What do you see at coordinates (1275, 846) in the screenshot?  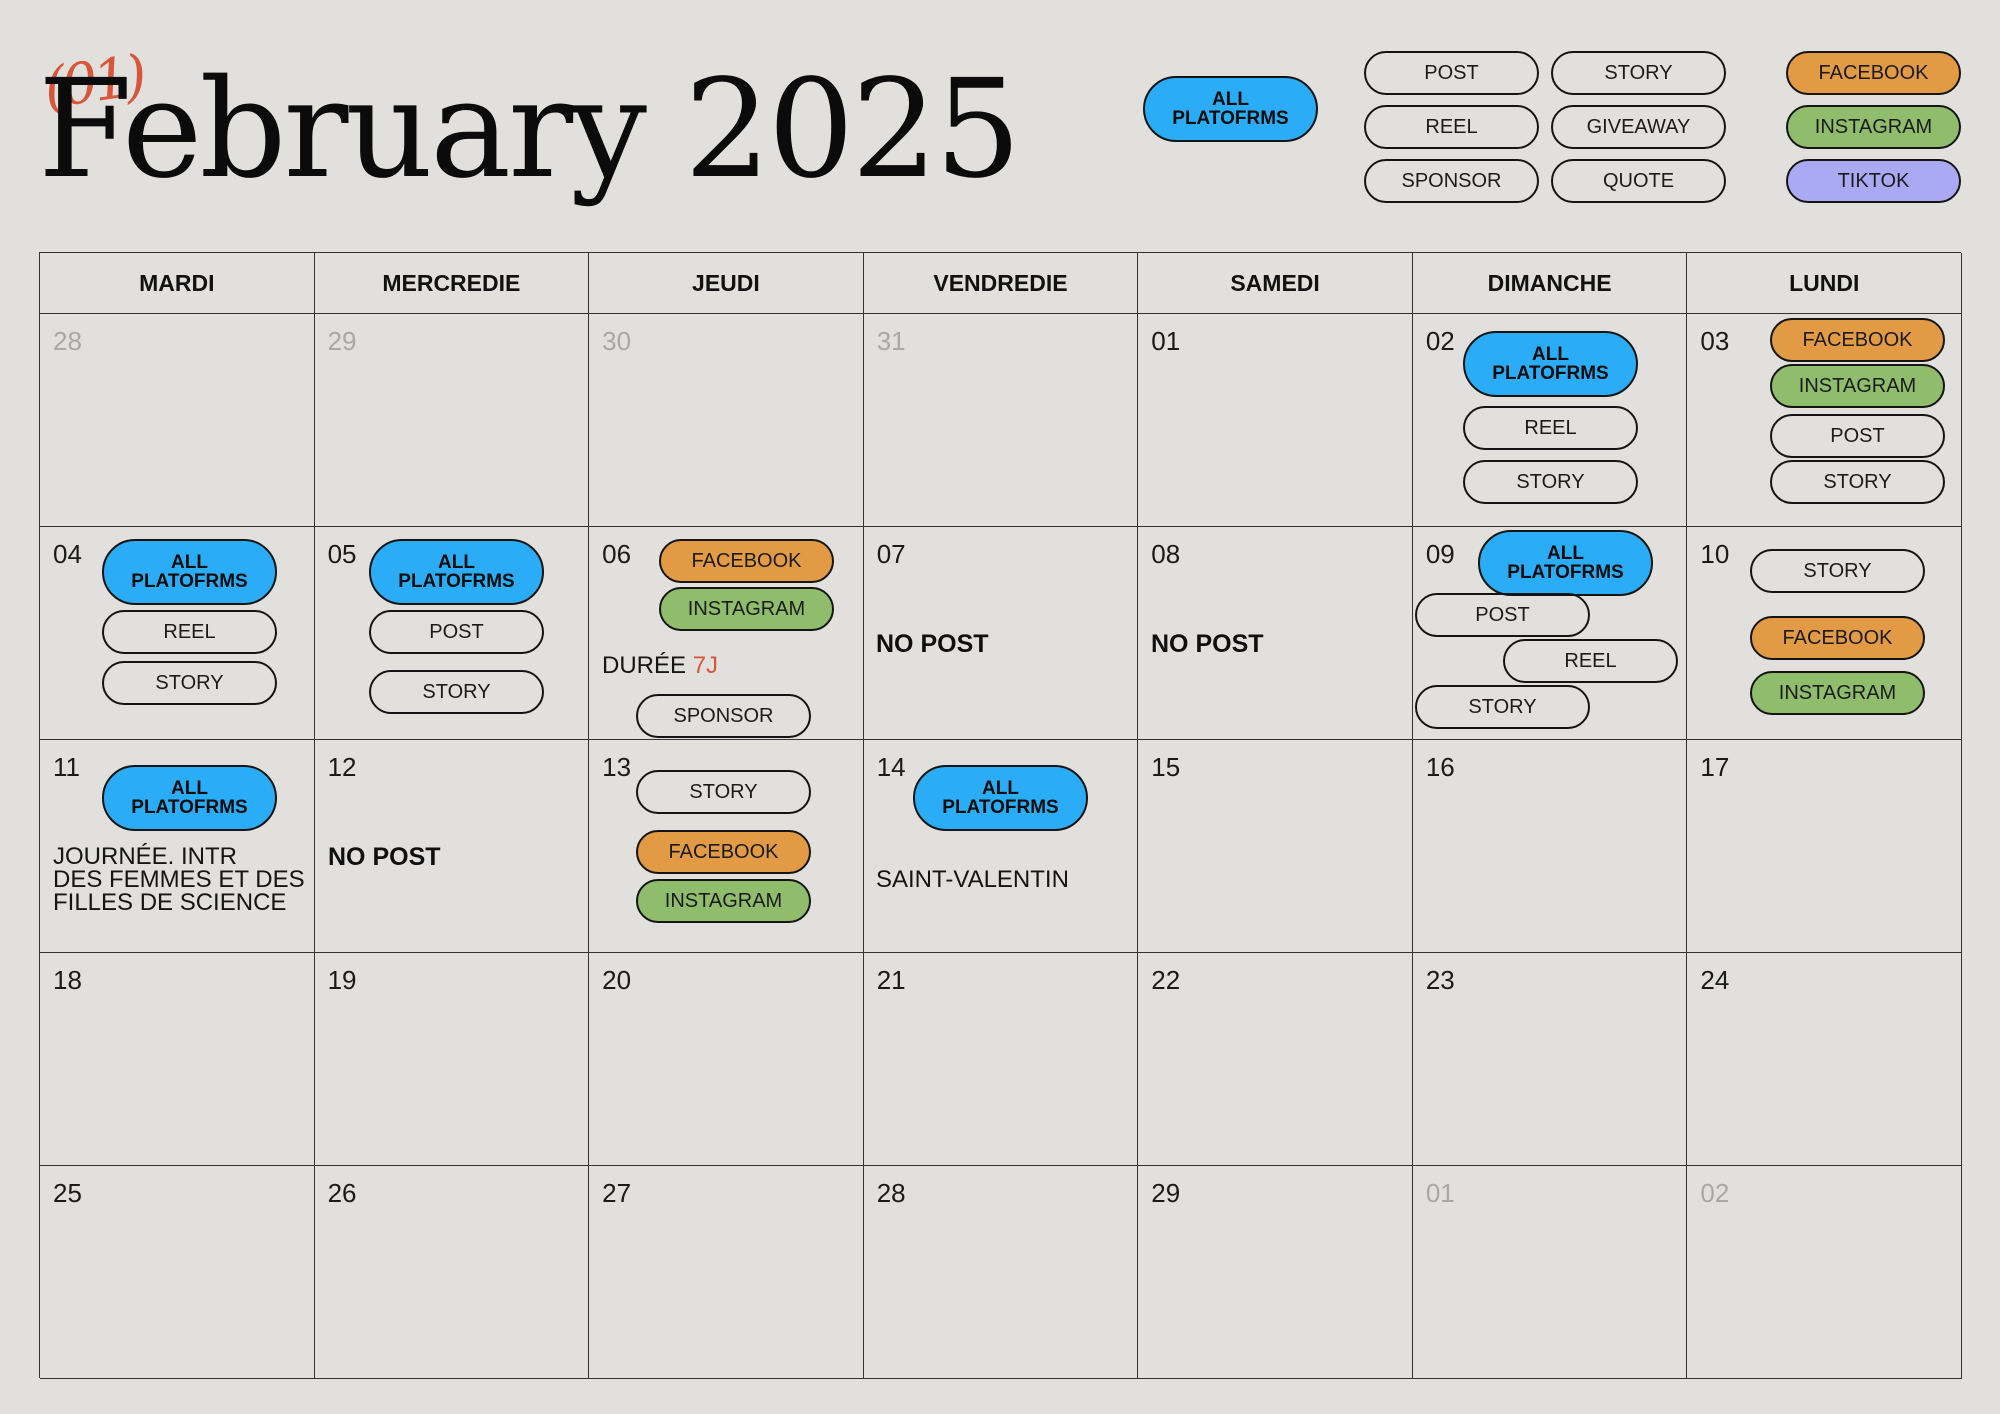 I see `day-cell: 15` at bounding box center [1275, 846].